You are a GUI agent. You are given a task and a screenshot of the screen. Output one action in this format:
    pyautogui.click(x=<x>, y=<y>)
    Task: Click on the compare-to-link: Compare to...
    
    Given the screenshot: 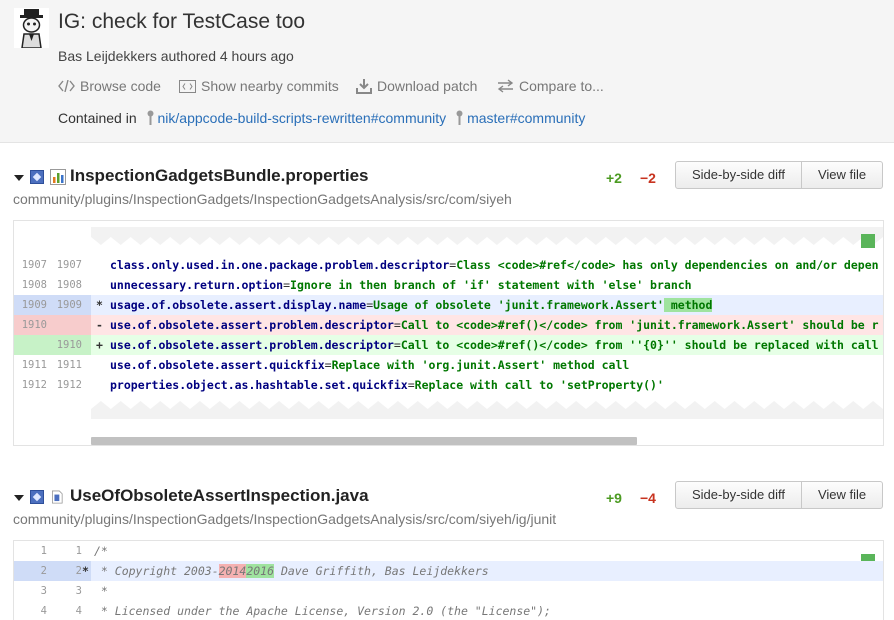 What is the action you would take?
    pyautogui.click(x=550, y=86)
    